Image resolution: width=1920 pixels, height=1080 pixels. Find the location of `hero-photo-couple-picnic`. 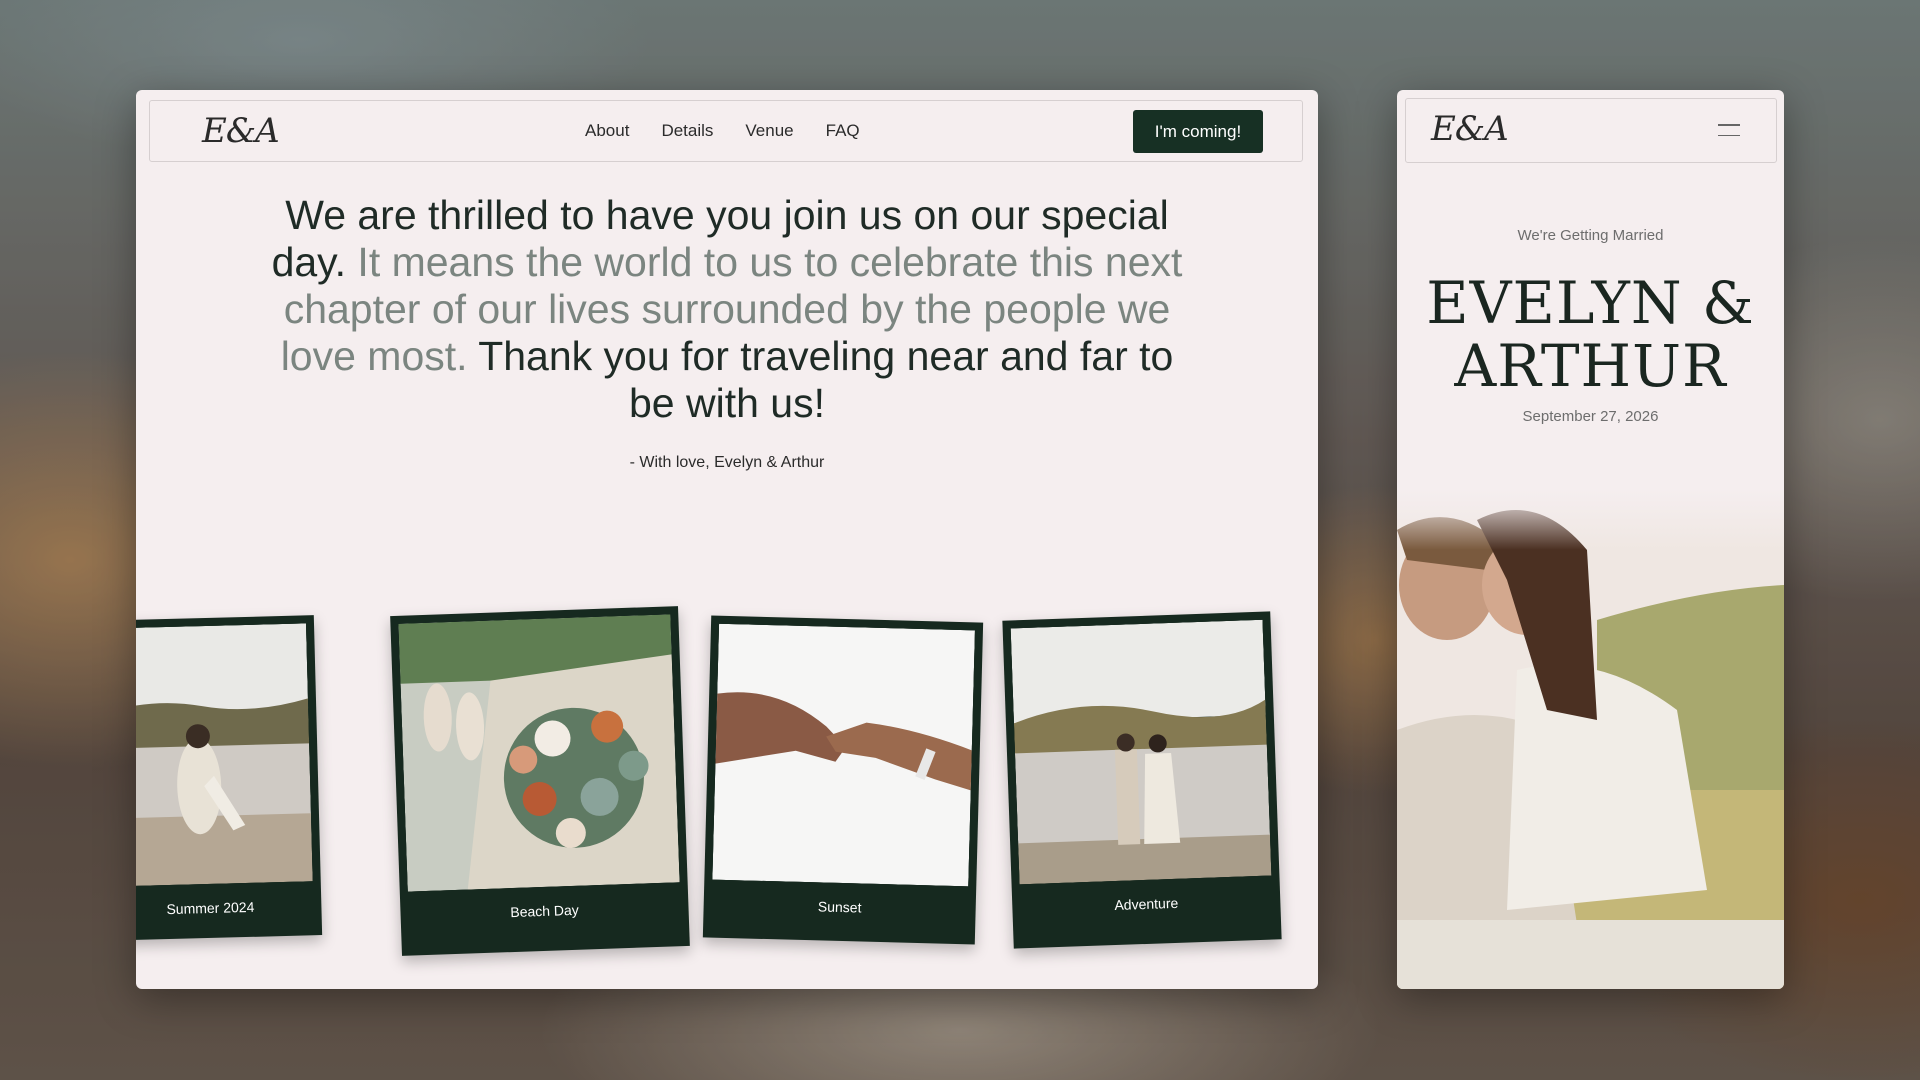

hero-photo-couple-picnic is located at coordinates (1590, 739).